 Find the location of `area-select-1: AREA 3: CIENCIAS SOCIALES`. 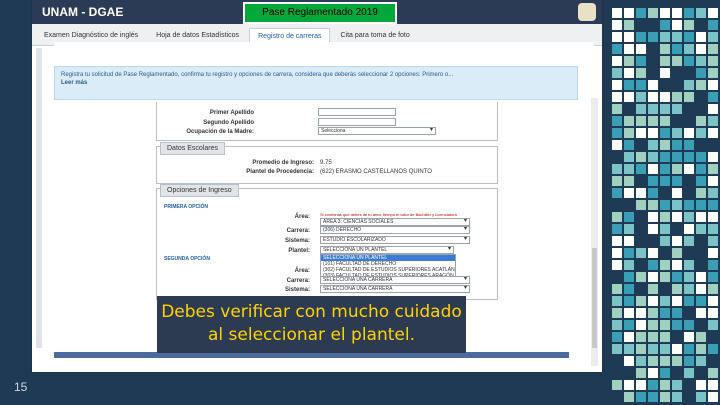

area-select-1: AREA 3: CIENCIAS SOCIALES is located at coordinates (395, 222).